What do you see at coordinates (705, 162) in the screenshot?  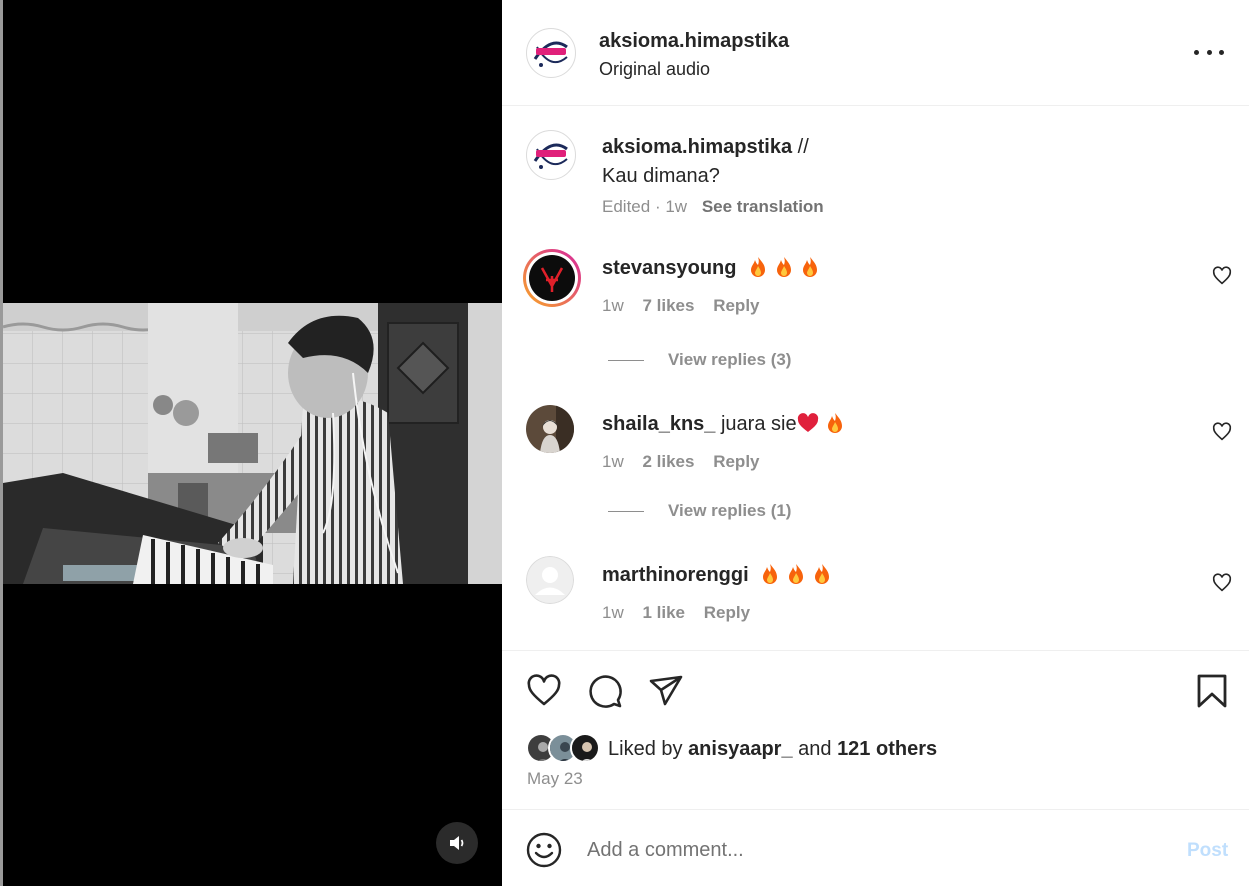 I see `caption: aksioma.himapstika // Kau dimana?` at bounding box center [705, 162].